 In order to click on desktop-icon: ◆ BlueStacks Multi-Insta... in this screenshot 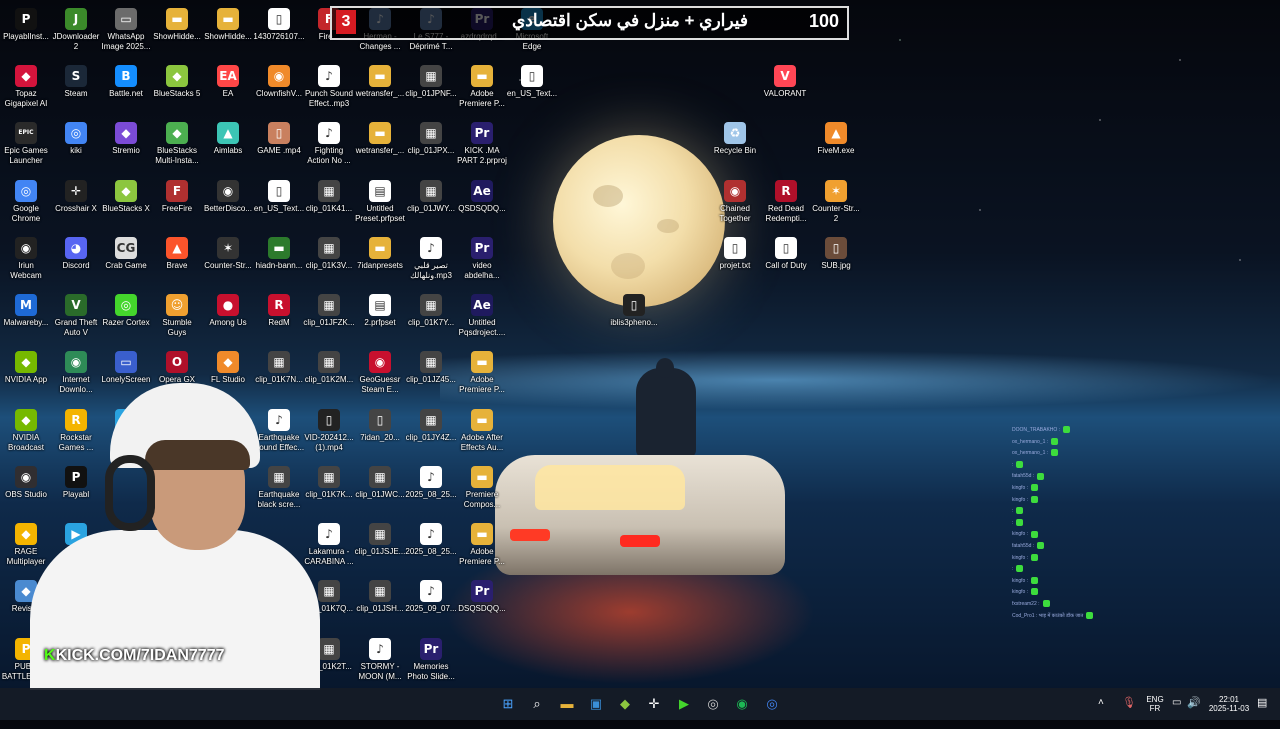, I will do `click(177, 147)`.